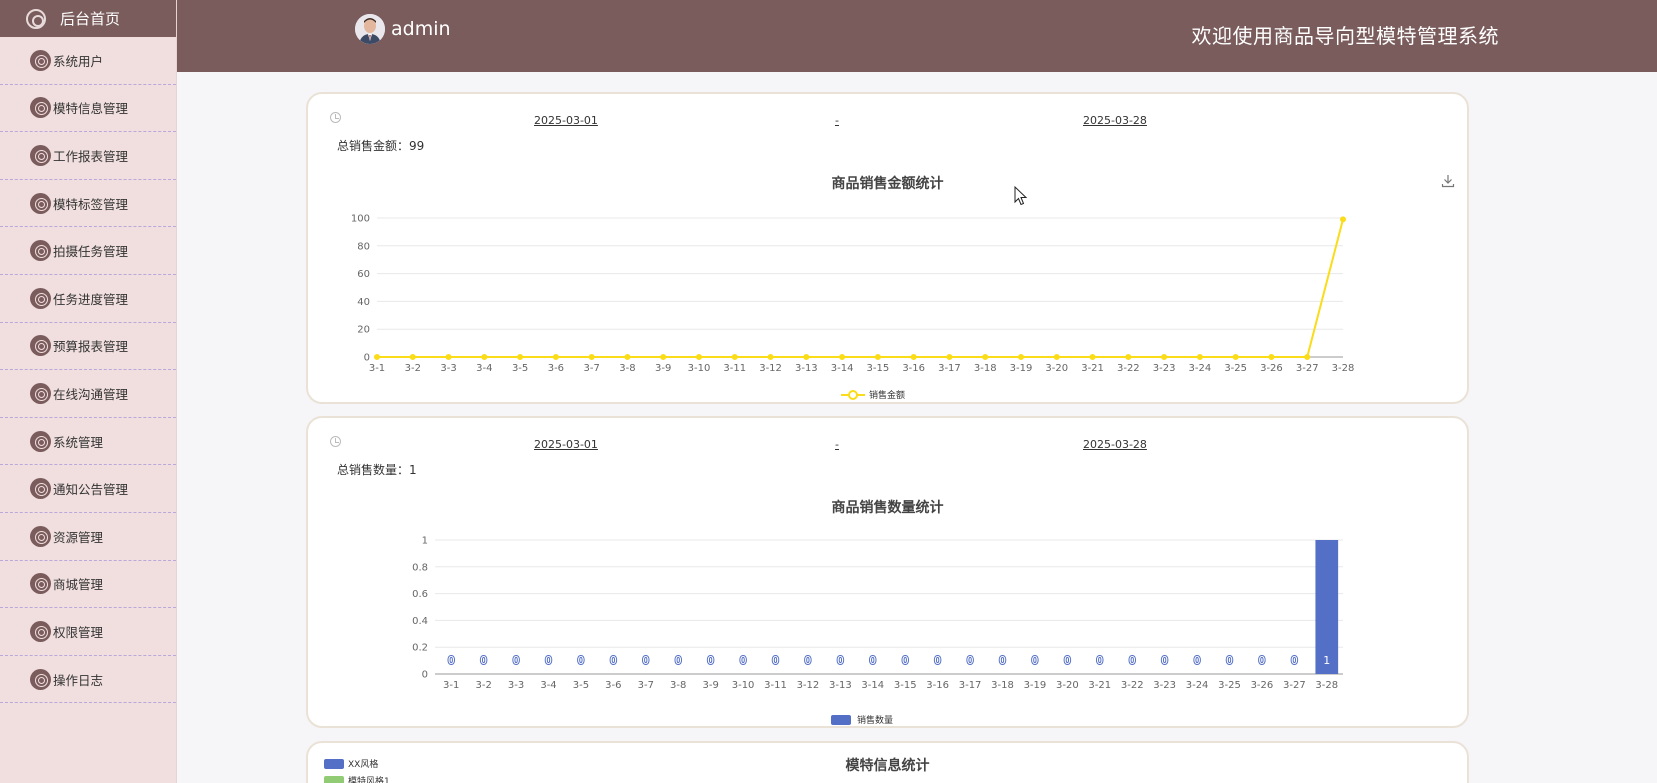 Image resolution: width=1657 pixels, height=783 pixels. I want to click on x-tick-label: 3-17, so click(949, 368).